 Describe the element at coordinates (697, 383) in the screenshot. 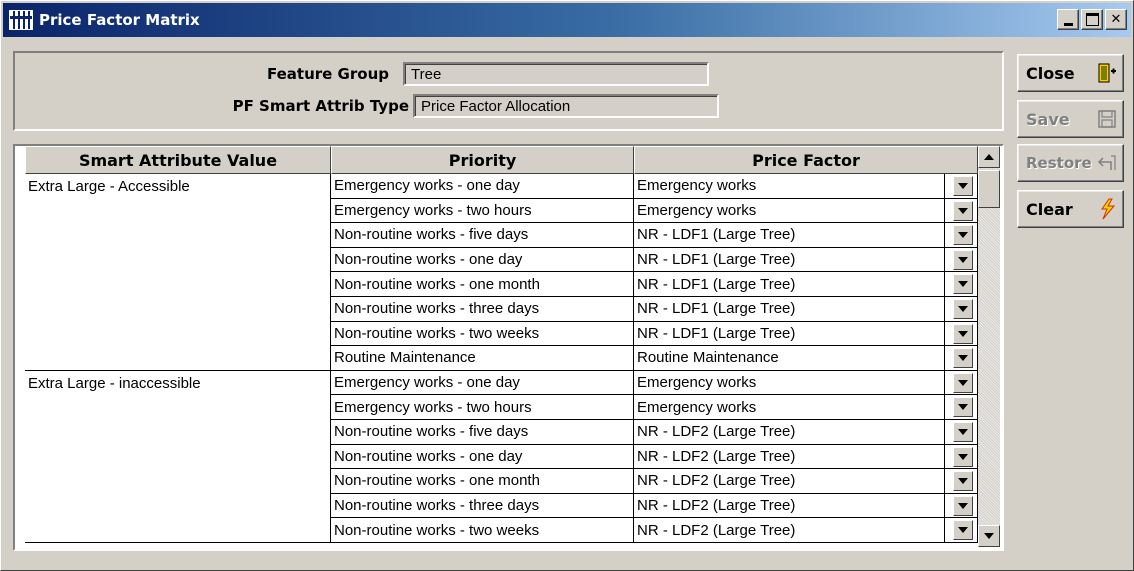

I see `price-factor-value: Emergency works` at that location.